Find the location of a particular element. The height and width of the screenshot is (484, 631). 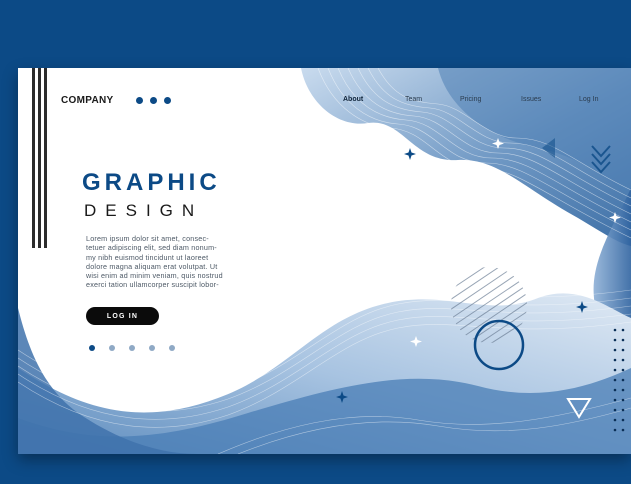

hero-subtitle: DESIGN is located at coordinates (144, 210).